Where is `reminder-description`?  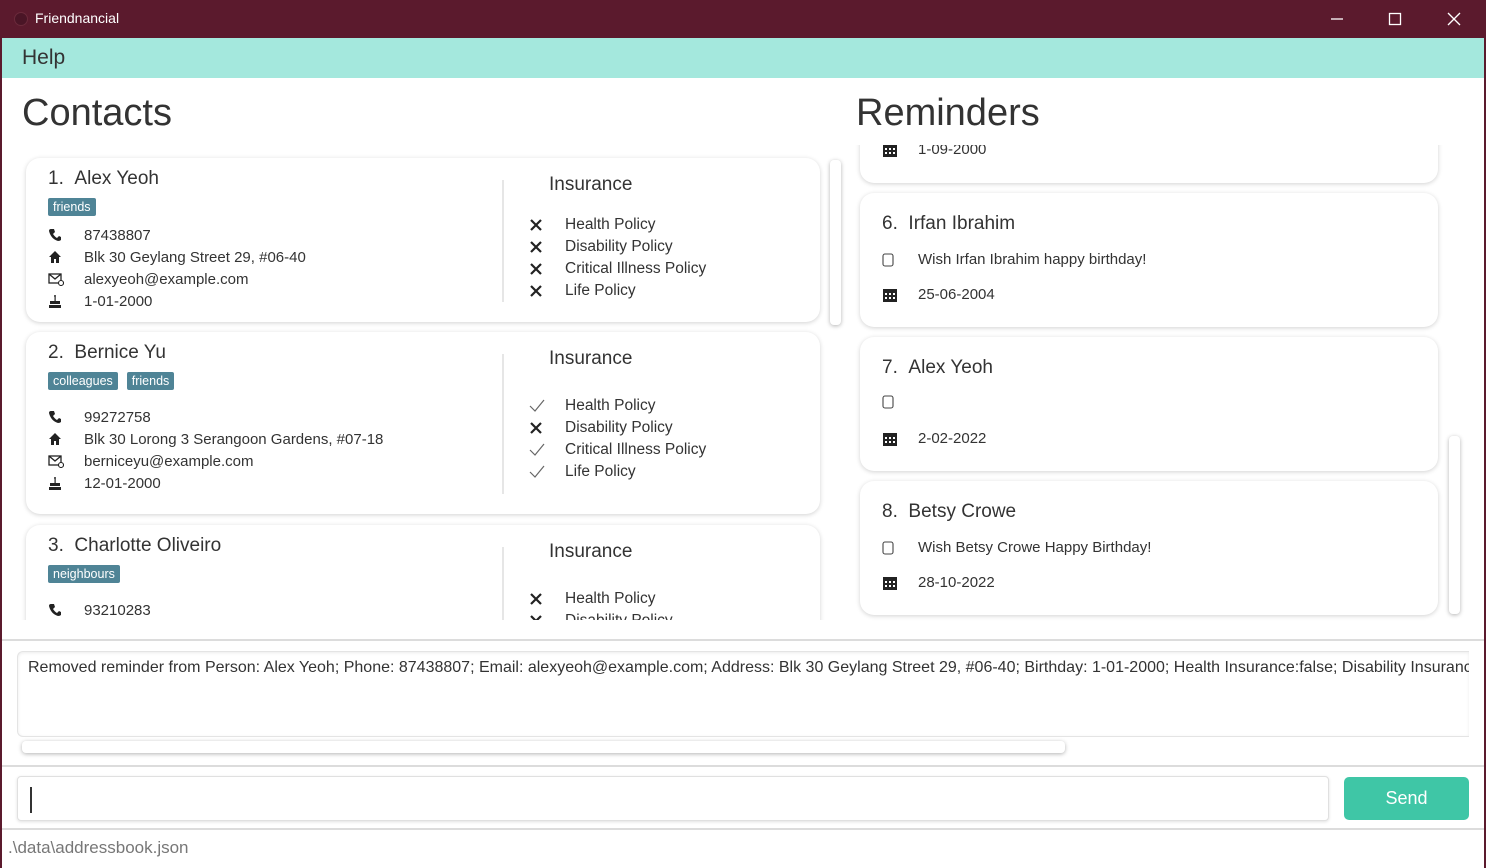 reminder-description is located at coordinates (900, 402).